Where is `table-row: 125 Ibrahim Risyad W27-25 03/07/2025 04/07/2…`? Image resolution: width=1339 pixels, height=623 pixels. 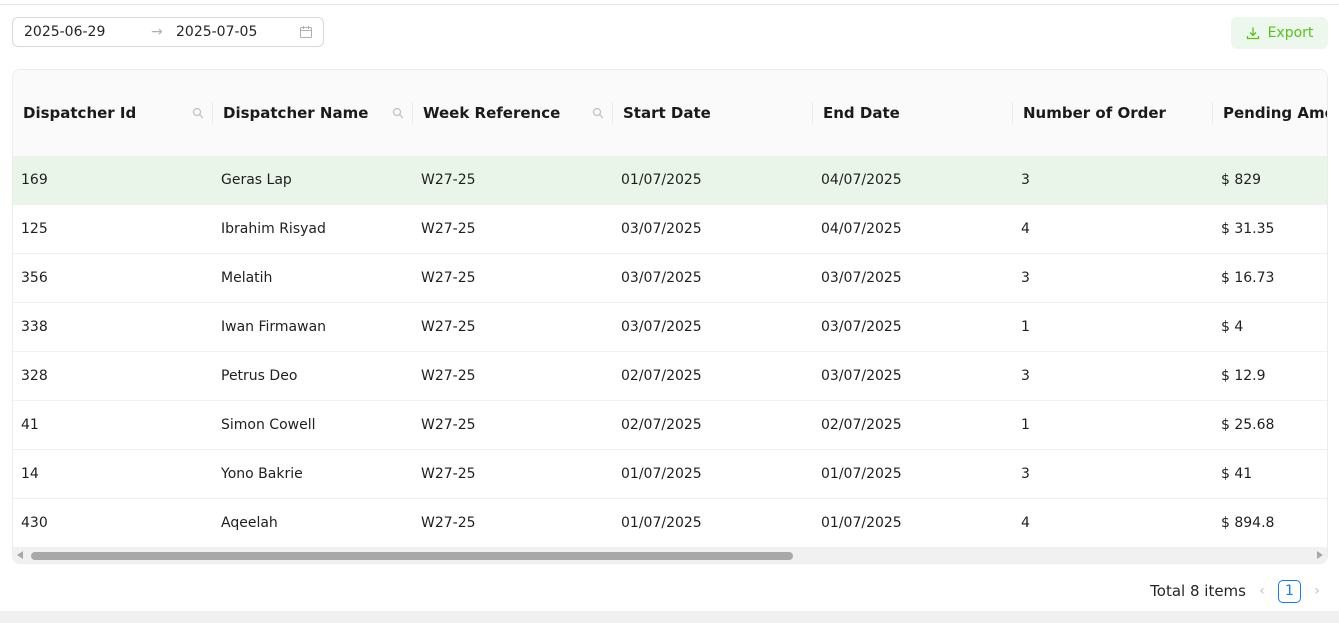
table-row: 125 Ibrahim Risyad W27-25 03/07/2025 04/07/2… is located at coordinates (670, 229).